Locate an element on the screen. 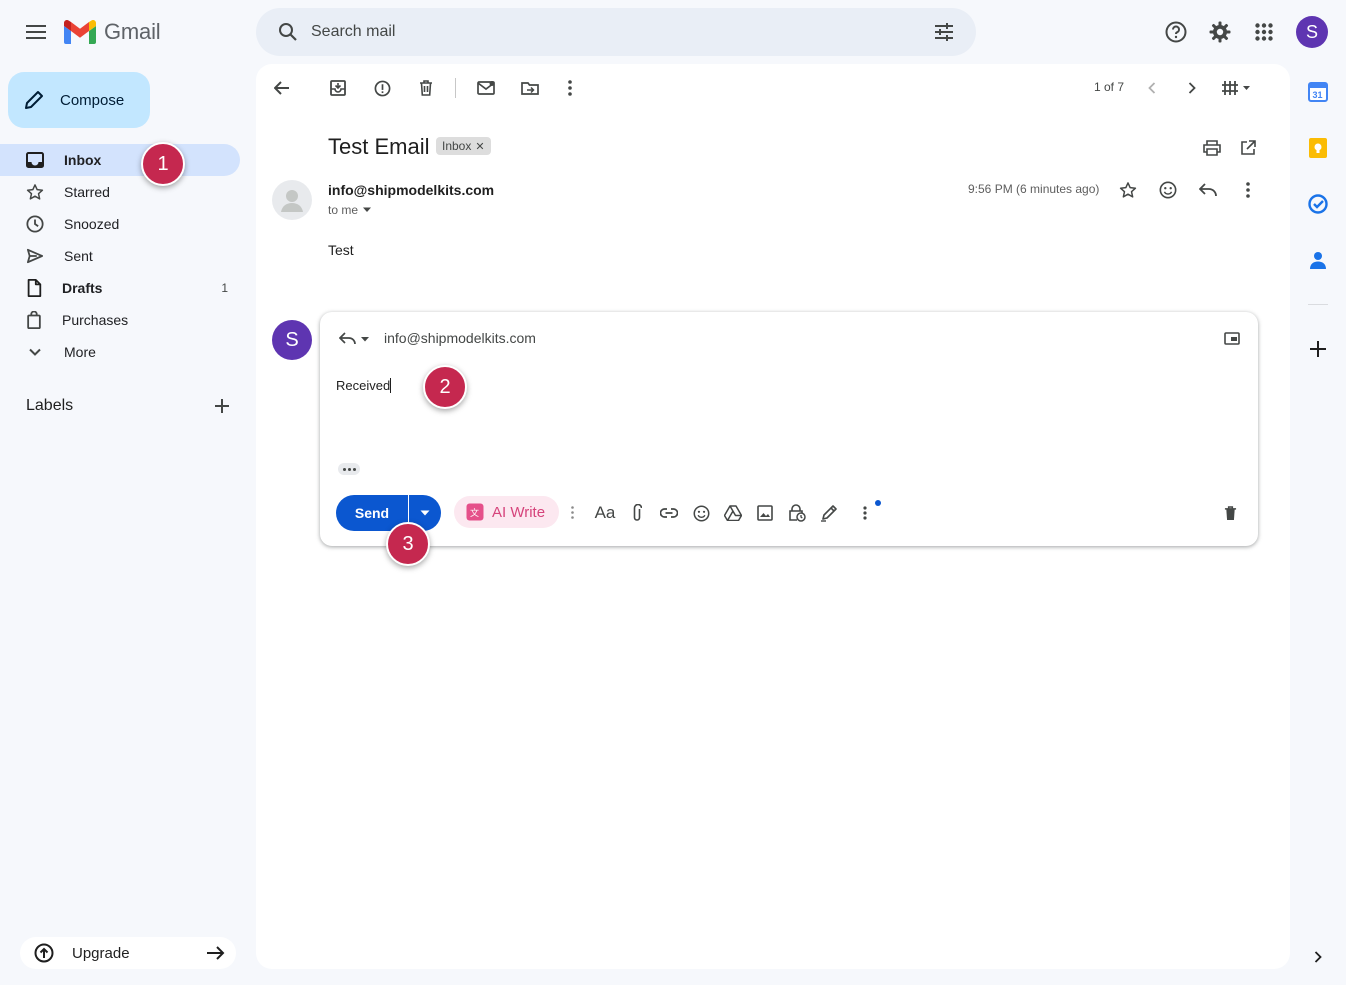 Image resolution: width=1346 pixels, height=985 pixels. pop-out-icon is located at coordinates (1232, 338).